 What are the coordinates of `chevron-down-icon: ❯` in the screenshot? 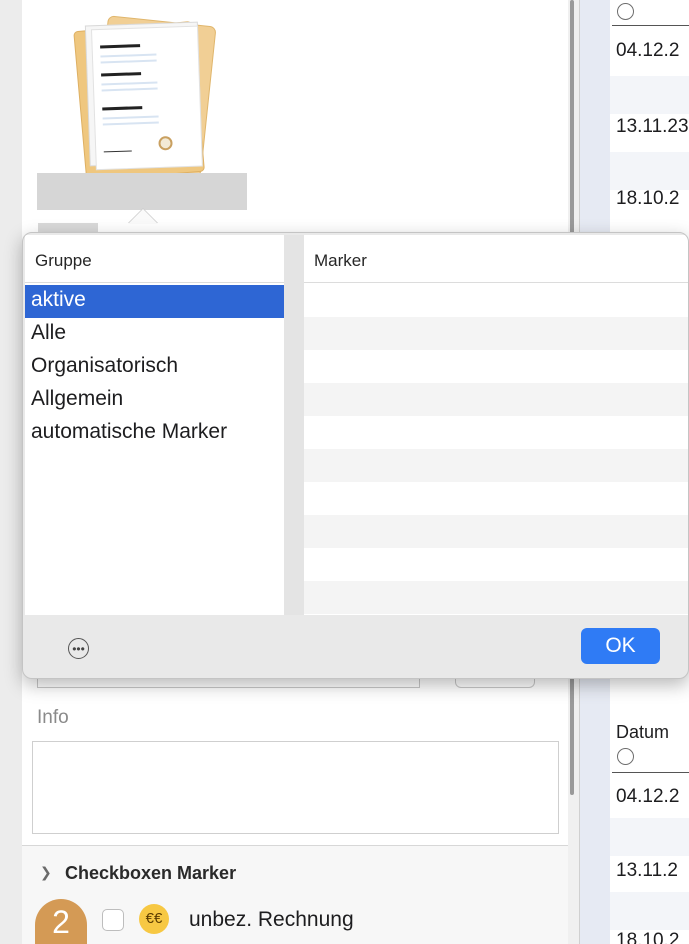 It's located at (46, 872).